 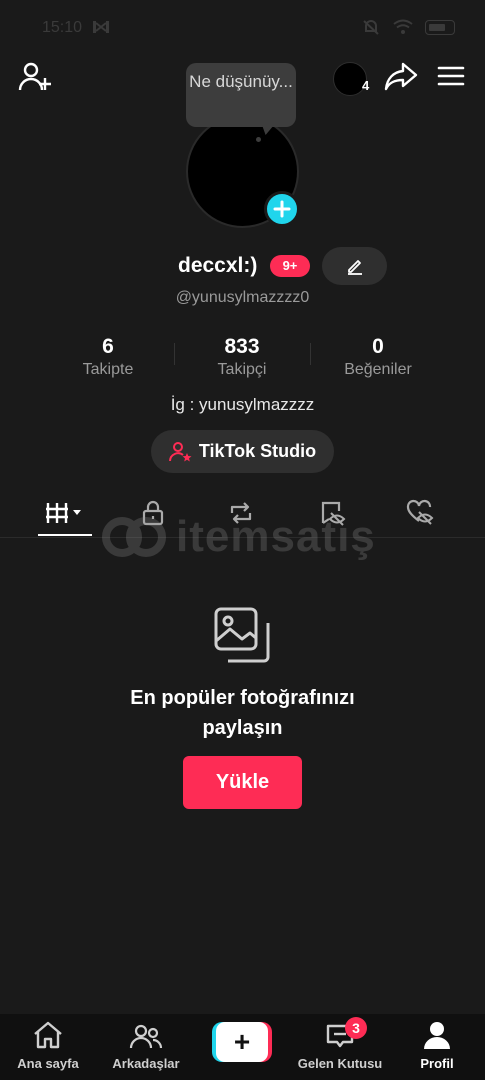 I want to click on note-bubble-dot, so click(x=258, y=139).